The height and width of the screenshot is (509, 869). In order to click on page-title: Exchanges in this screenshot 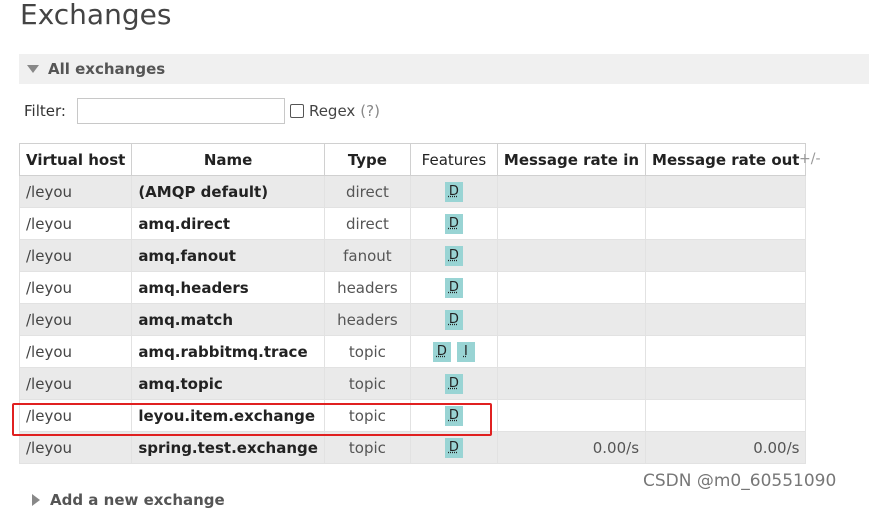, I will do `click(96, 15)`.